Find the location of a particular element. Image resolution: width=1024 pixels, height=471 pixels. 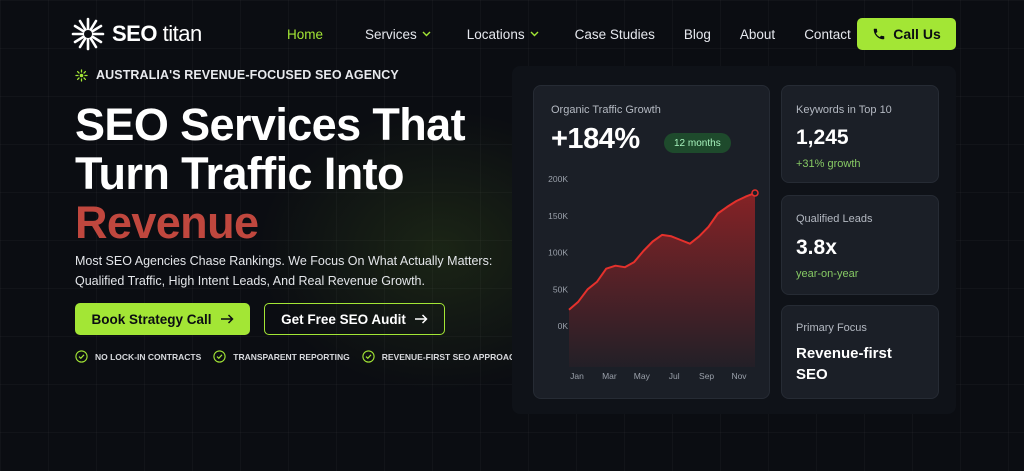

book-strategy-call-label: Book Strategy Call is located at coordinates (151, 319).